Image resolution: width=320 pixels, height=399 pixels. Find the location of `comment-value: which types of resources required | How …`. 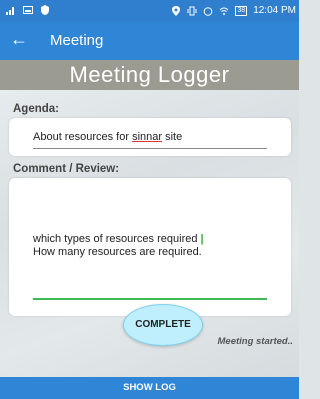

comment-value: which types of resources required | How … is located at coordinates (118, 246).